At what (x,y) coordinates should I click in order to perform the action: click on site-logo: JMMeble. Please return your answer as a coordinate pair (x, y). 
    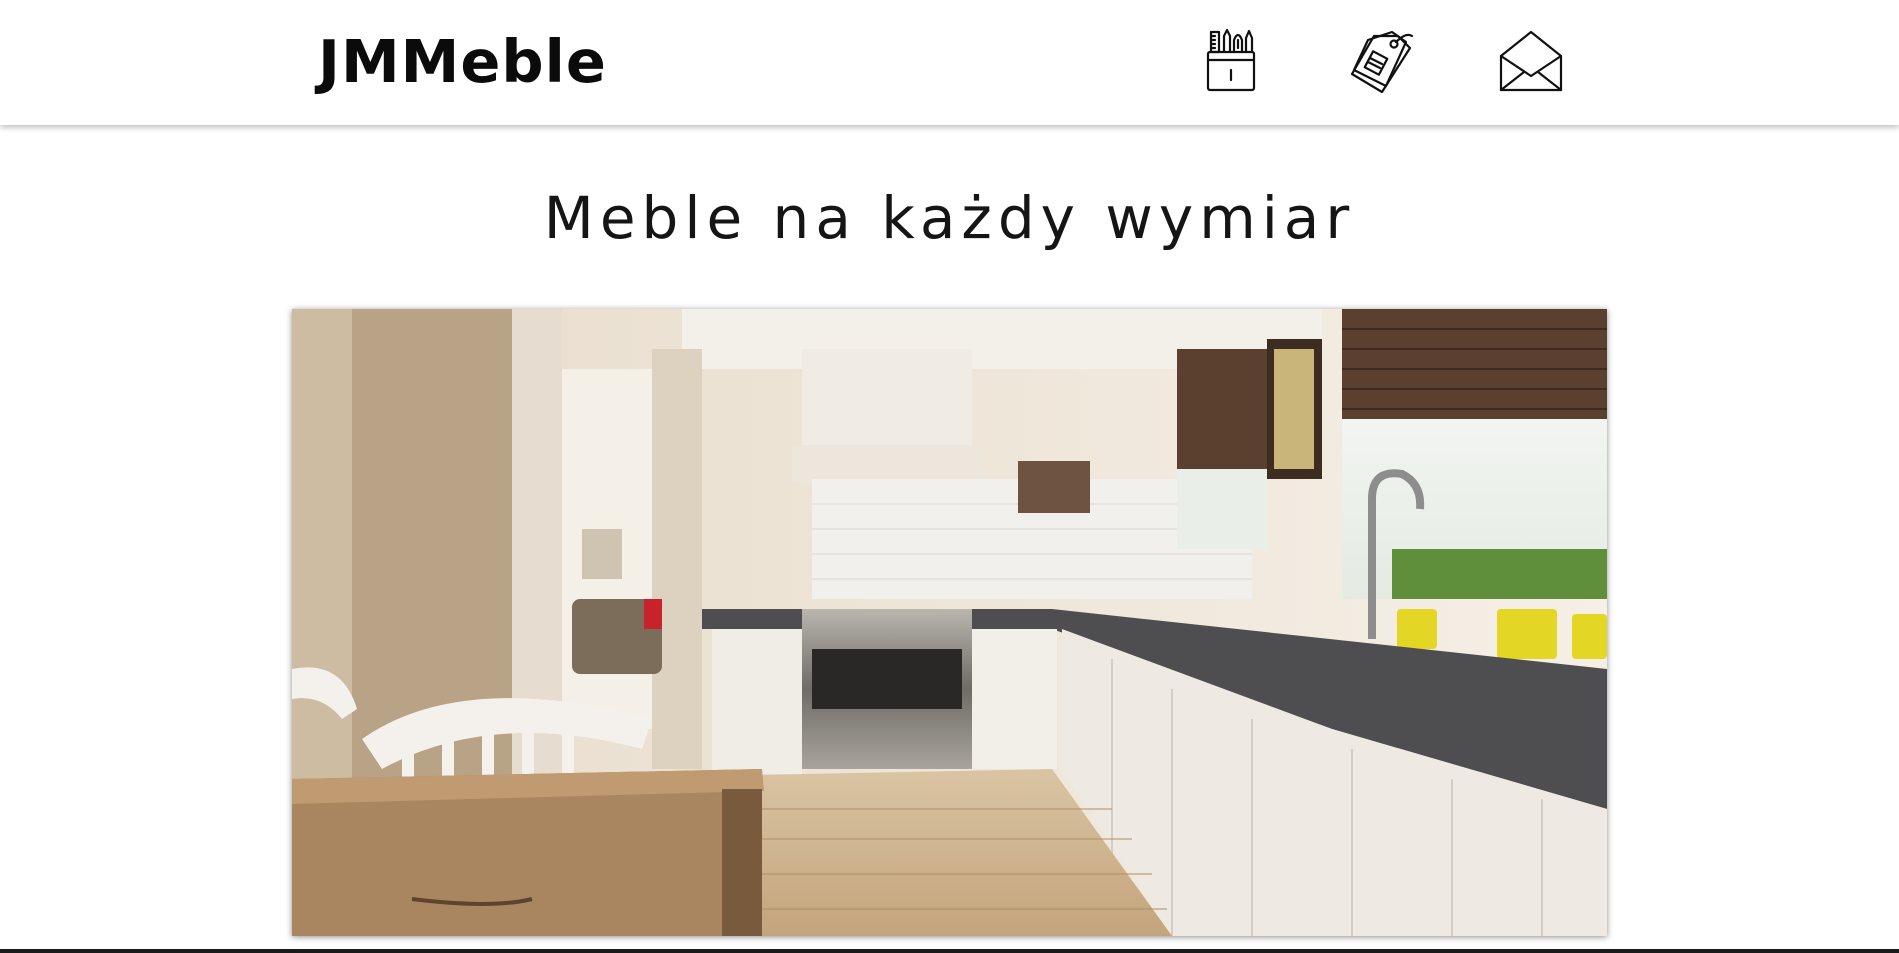
    Looking at the image, I should click on (462, 62).